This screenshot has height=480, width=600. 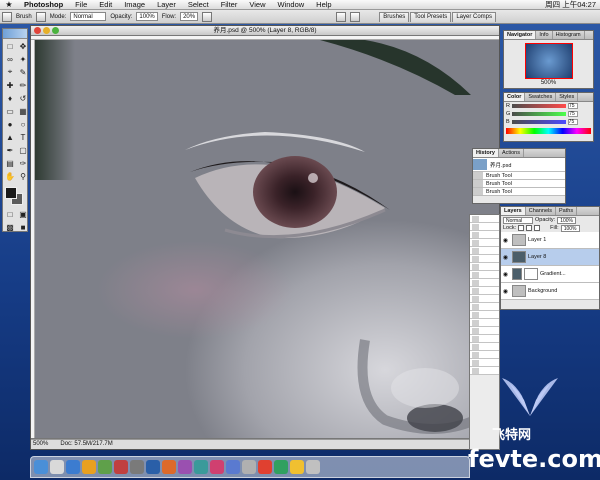 What do you see at coordinates (570, 228) in the screenshot?
I see `fill-field: 100%` at bounding box center [570, 228].